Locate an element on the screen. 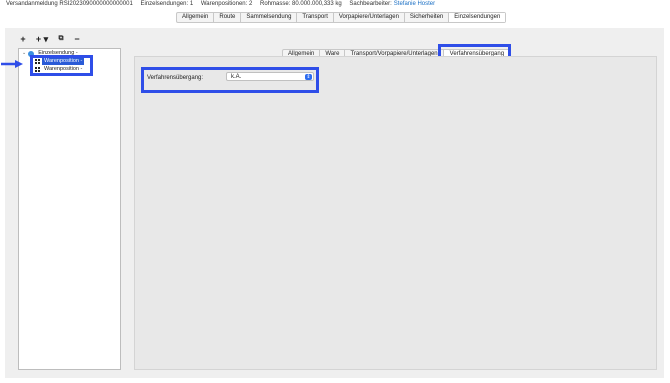 The width and height of the screenshot is (670, 383). einzelsendungen-count: Einzelsendungen: 1 is located at coordinates (167, 4).